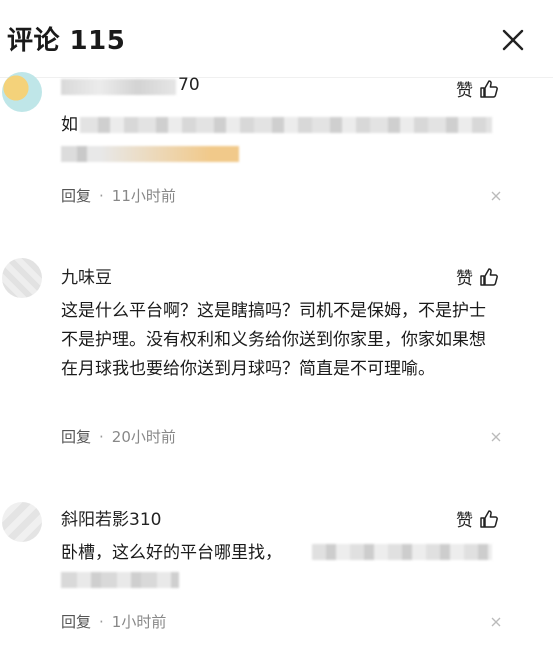 The width and height of the screenshot is (553, 648). I want to click on comment-time: 1小时前, so click(139, 622).